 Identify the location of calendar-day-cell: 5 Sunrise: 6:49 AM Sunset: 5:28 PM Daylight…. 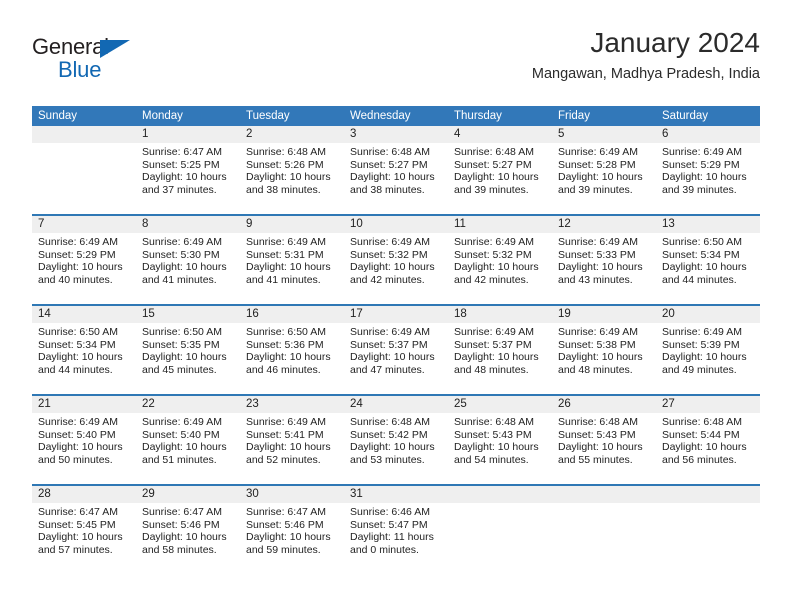
(604, 170).